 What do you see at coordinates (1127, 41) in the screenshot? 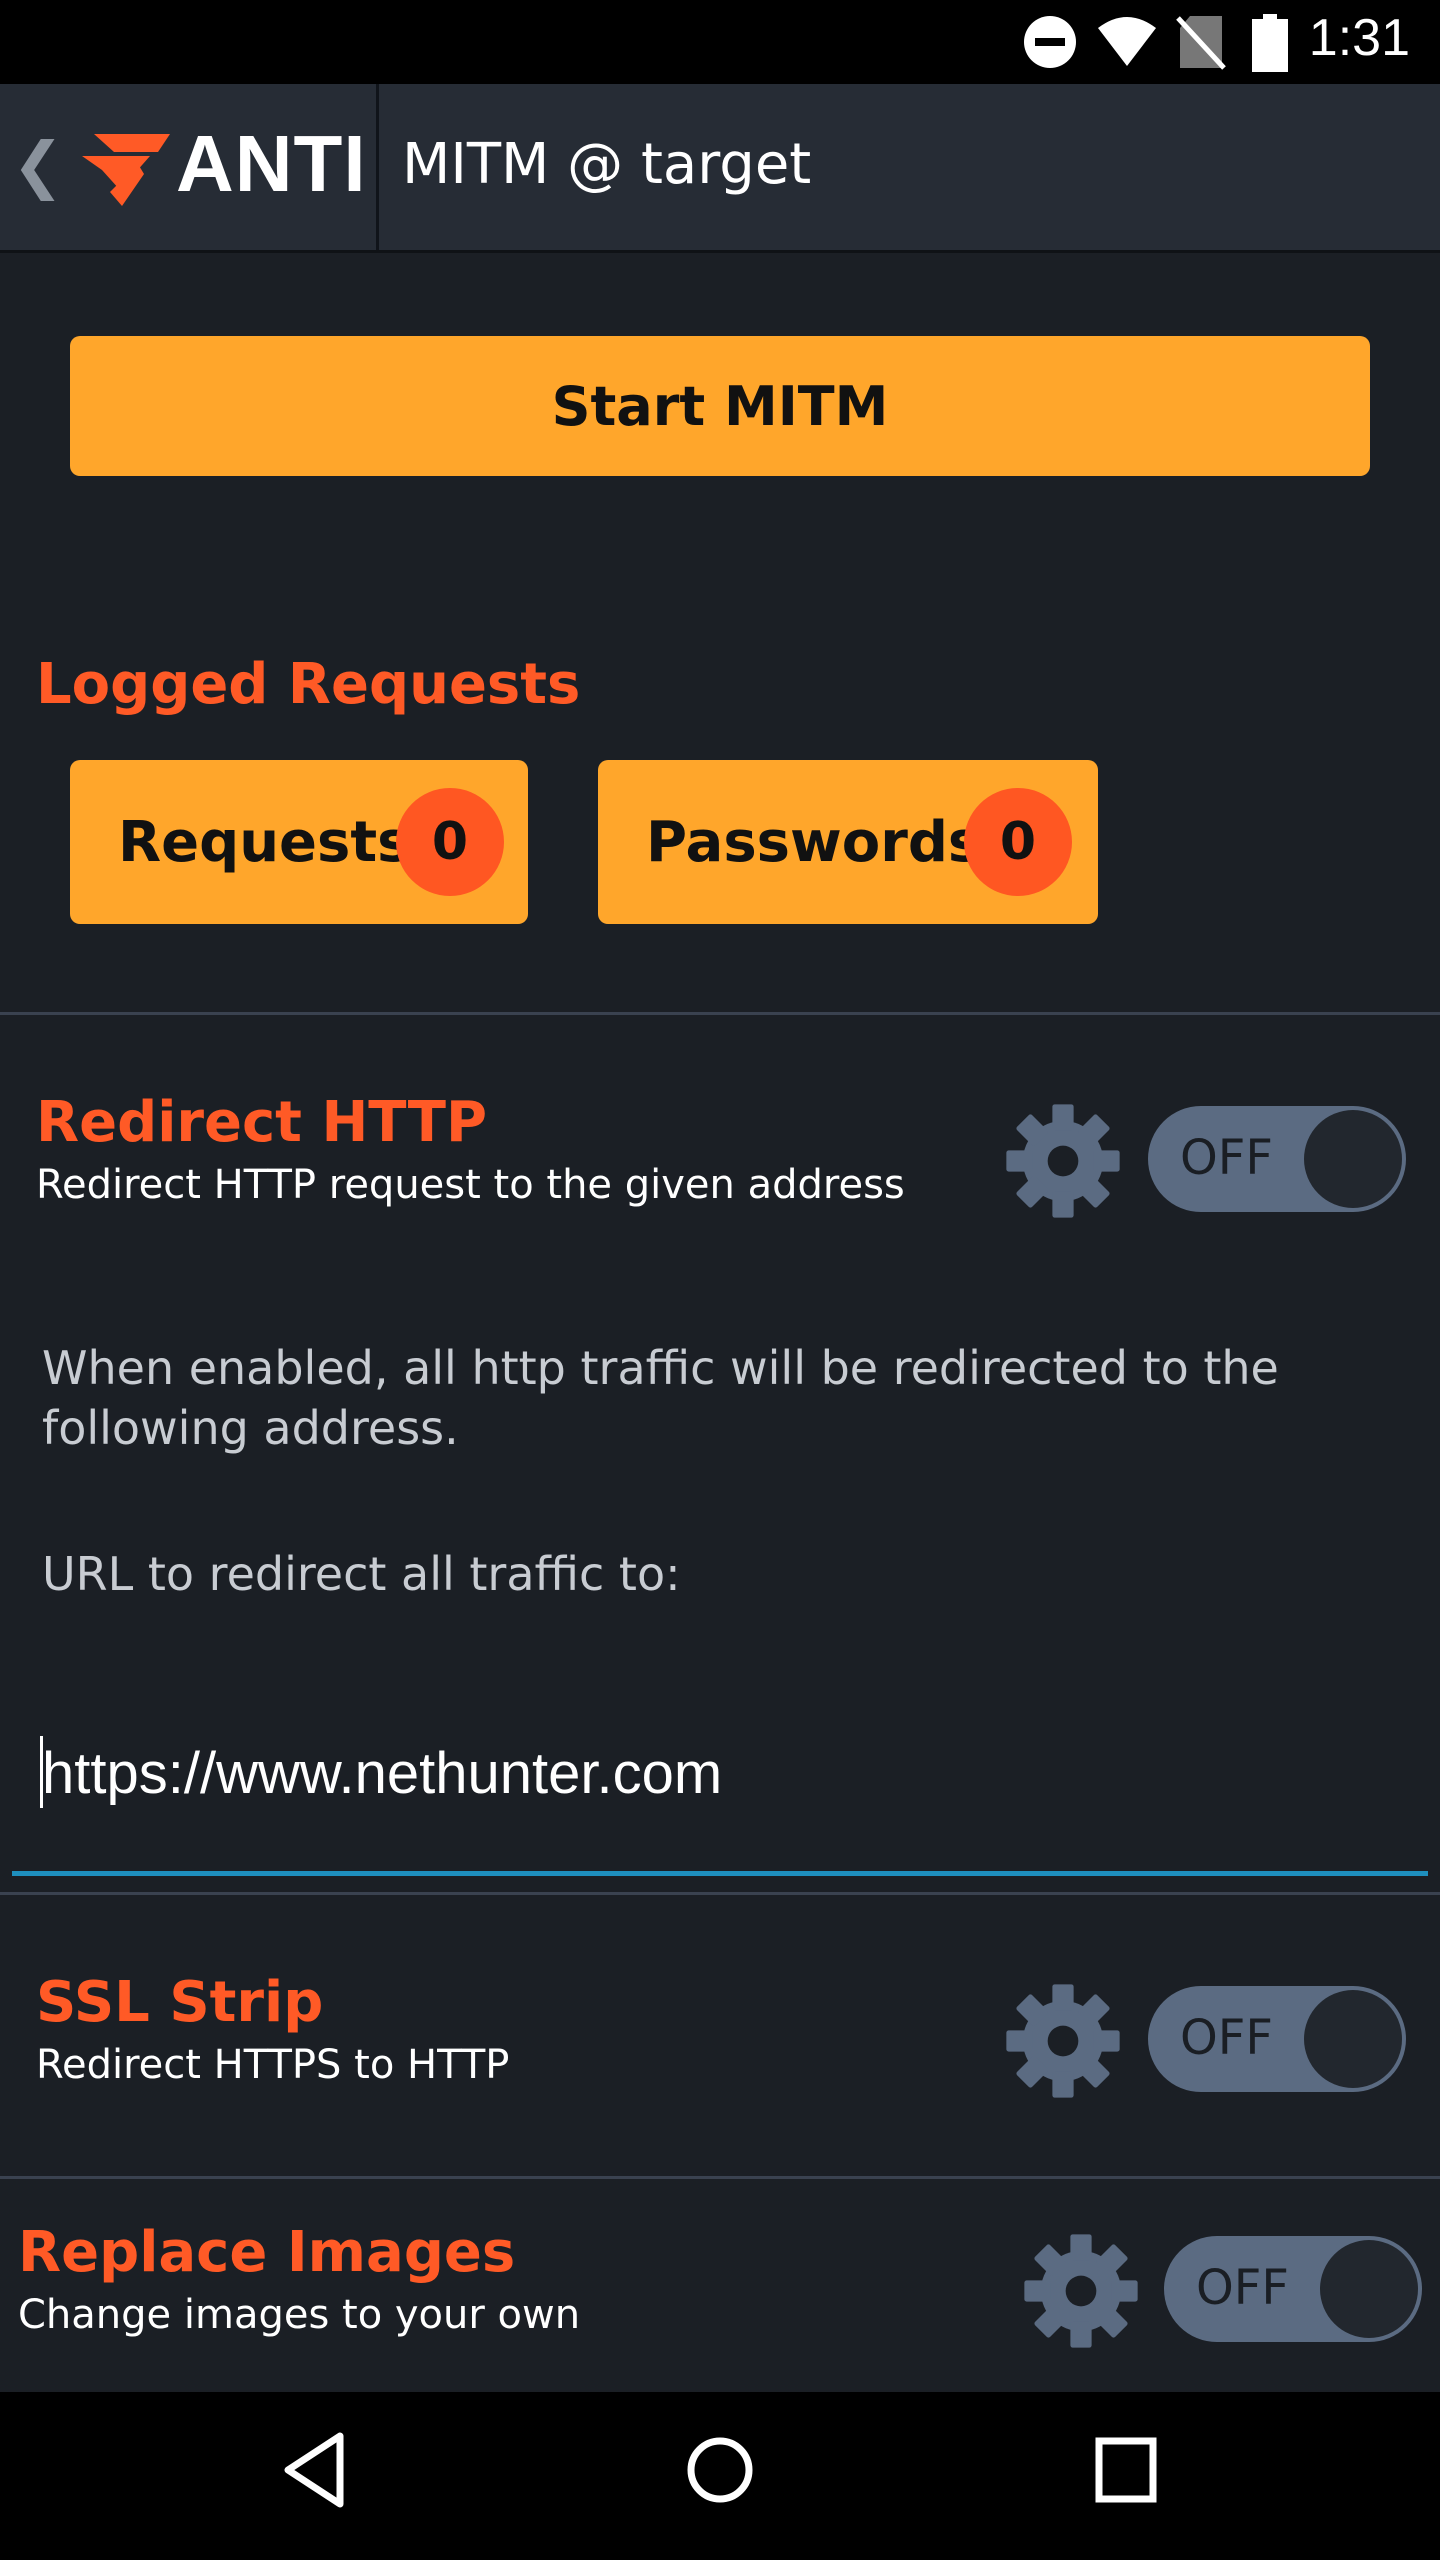
I see `wifi-icon` at bounding box center [1127, 41].